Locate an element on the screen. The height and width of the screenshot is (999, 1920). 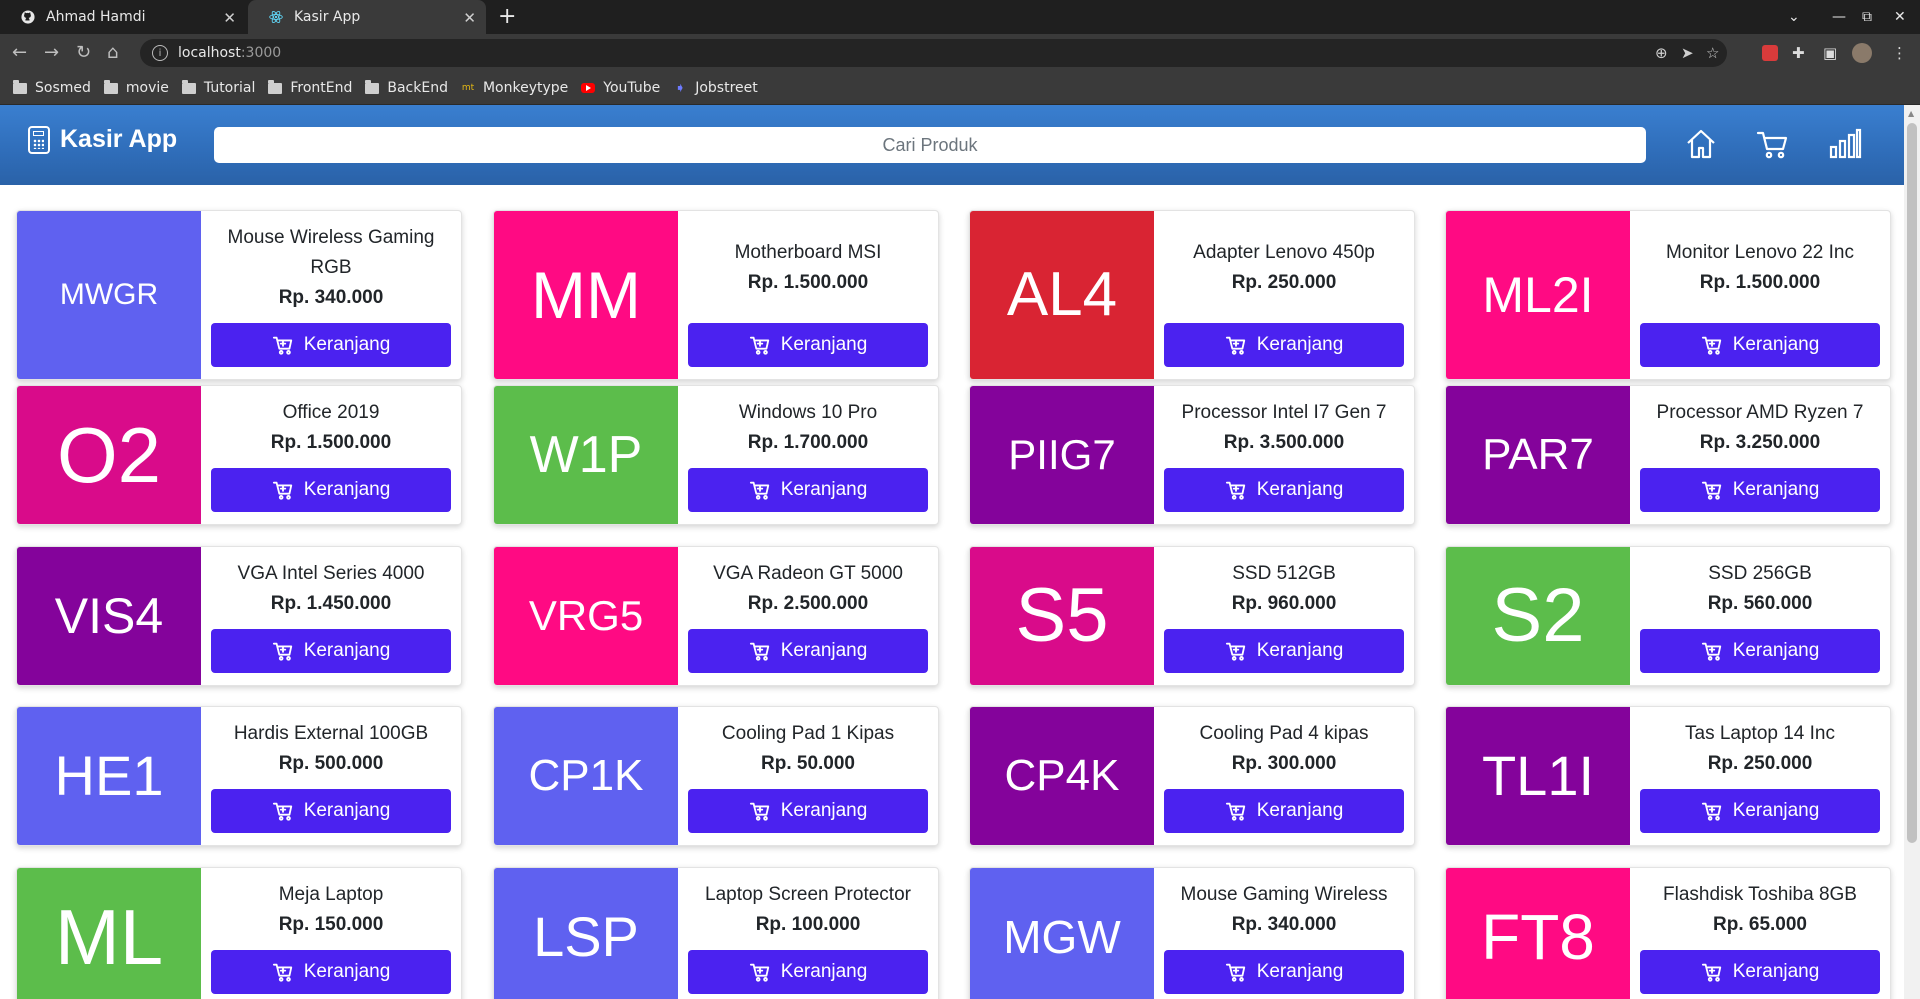
brand: Kasir App is located at coordinates (102, 139).